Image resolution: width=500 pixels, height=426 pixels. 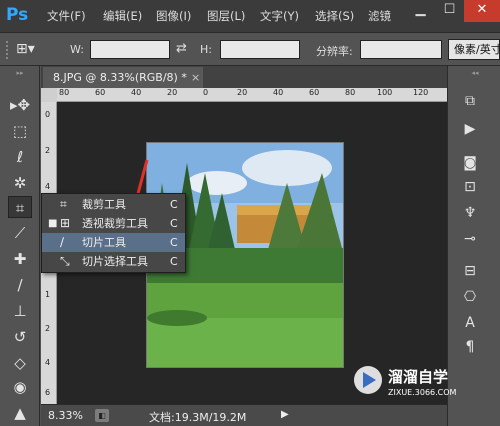 What do you see at coordinates (470, 163) in the screenshot?
I see `adjustments-icon: ◙` at bounding box center [470, 163].